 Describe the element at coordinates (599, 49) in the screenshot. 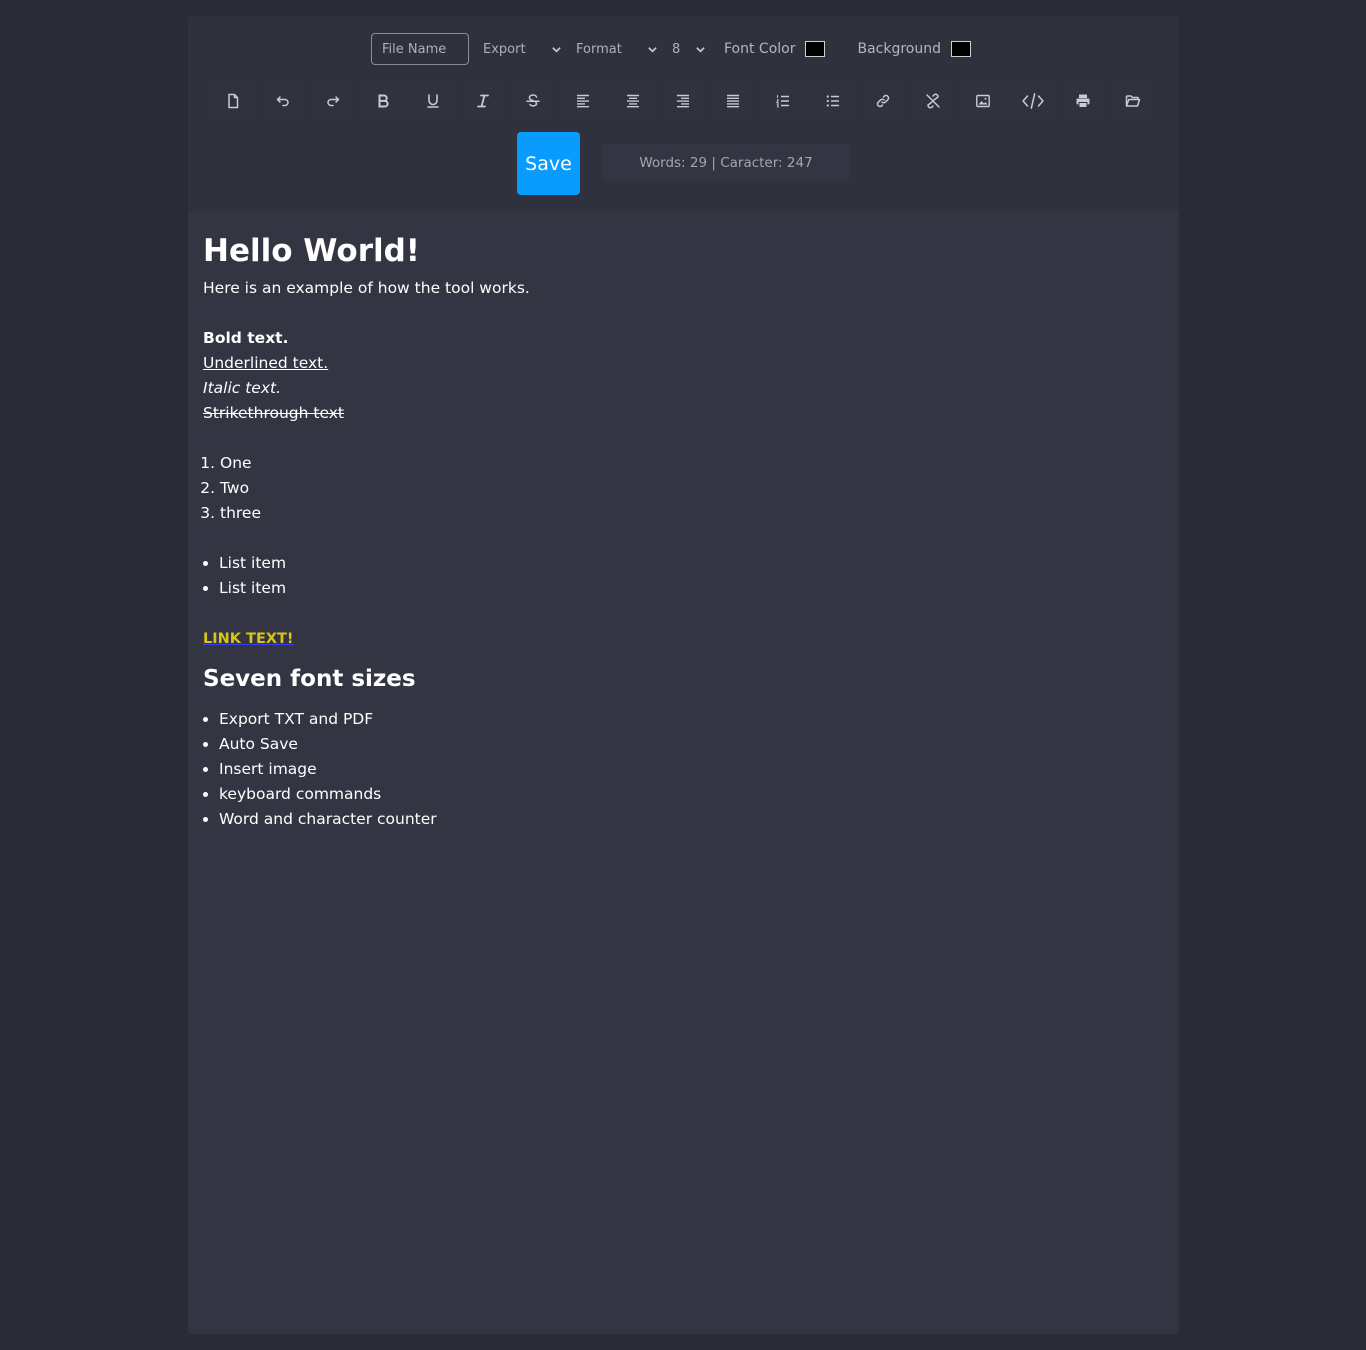

I see `format-select-label: Format` at that location.